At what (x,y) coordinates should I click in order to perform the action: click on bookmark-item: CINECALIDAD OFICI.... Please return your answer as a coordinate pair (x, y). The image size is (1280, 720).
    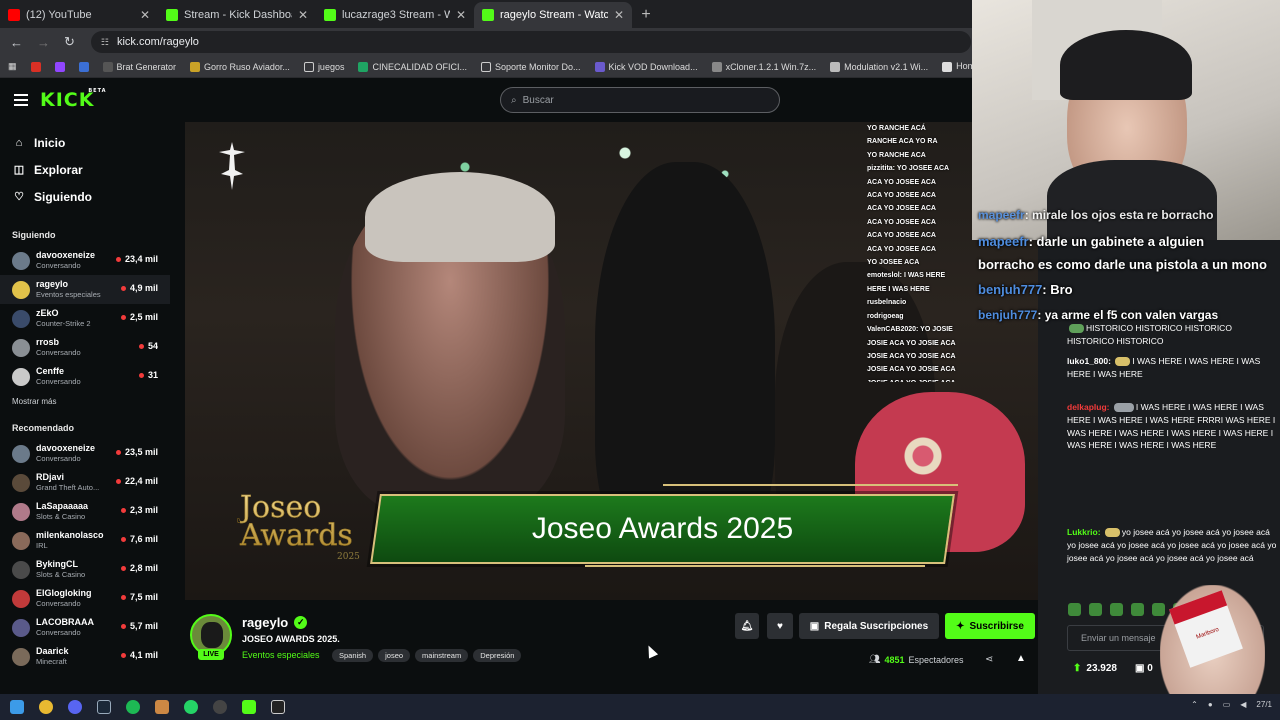
    Looking at the image, I should click on (412, 66).